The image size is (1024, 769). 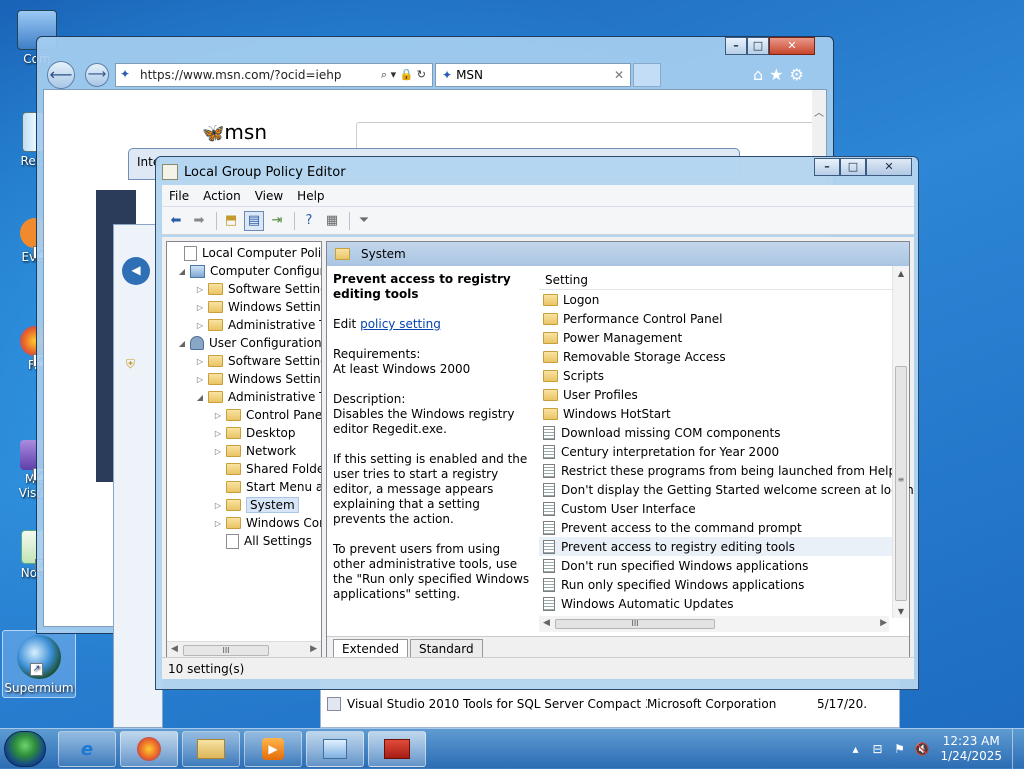 I want to click on gpe-close-button: ✕, so click(x=889, y=167).